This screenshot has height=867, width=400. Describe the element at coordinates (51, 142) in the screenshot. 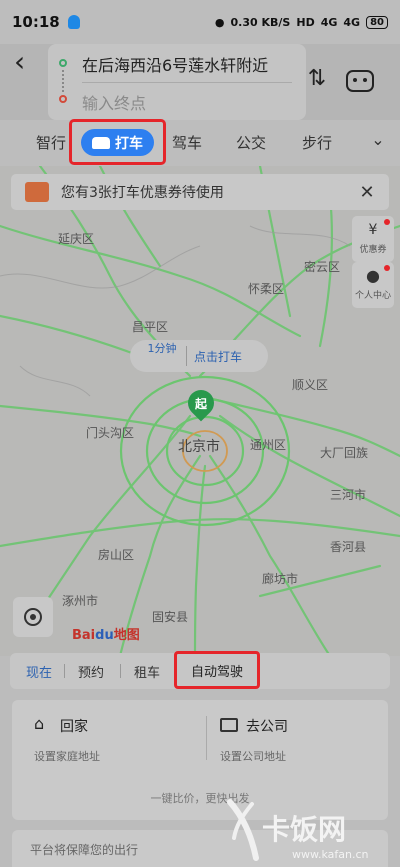

I see `tab-smart: 智行` at that location.